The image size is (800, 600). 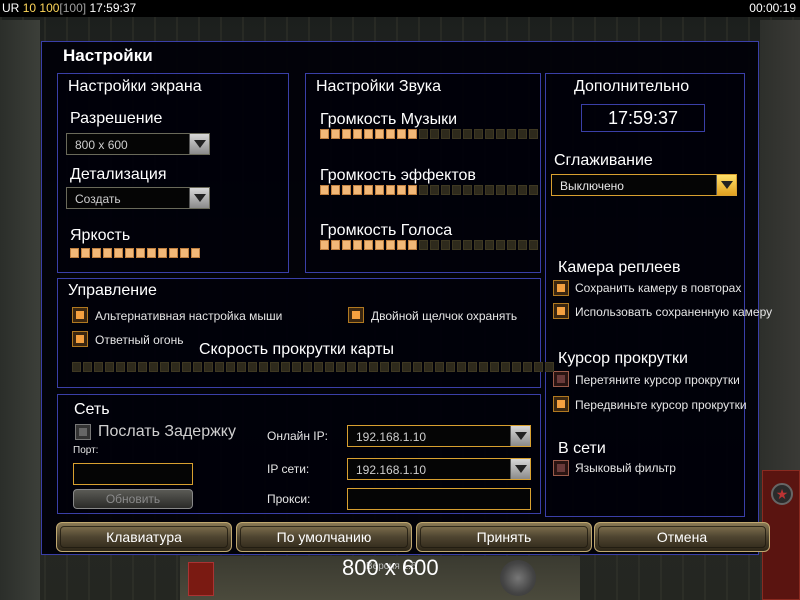 I want to click on scroll-speed-slider, so click(x=313, y=367).